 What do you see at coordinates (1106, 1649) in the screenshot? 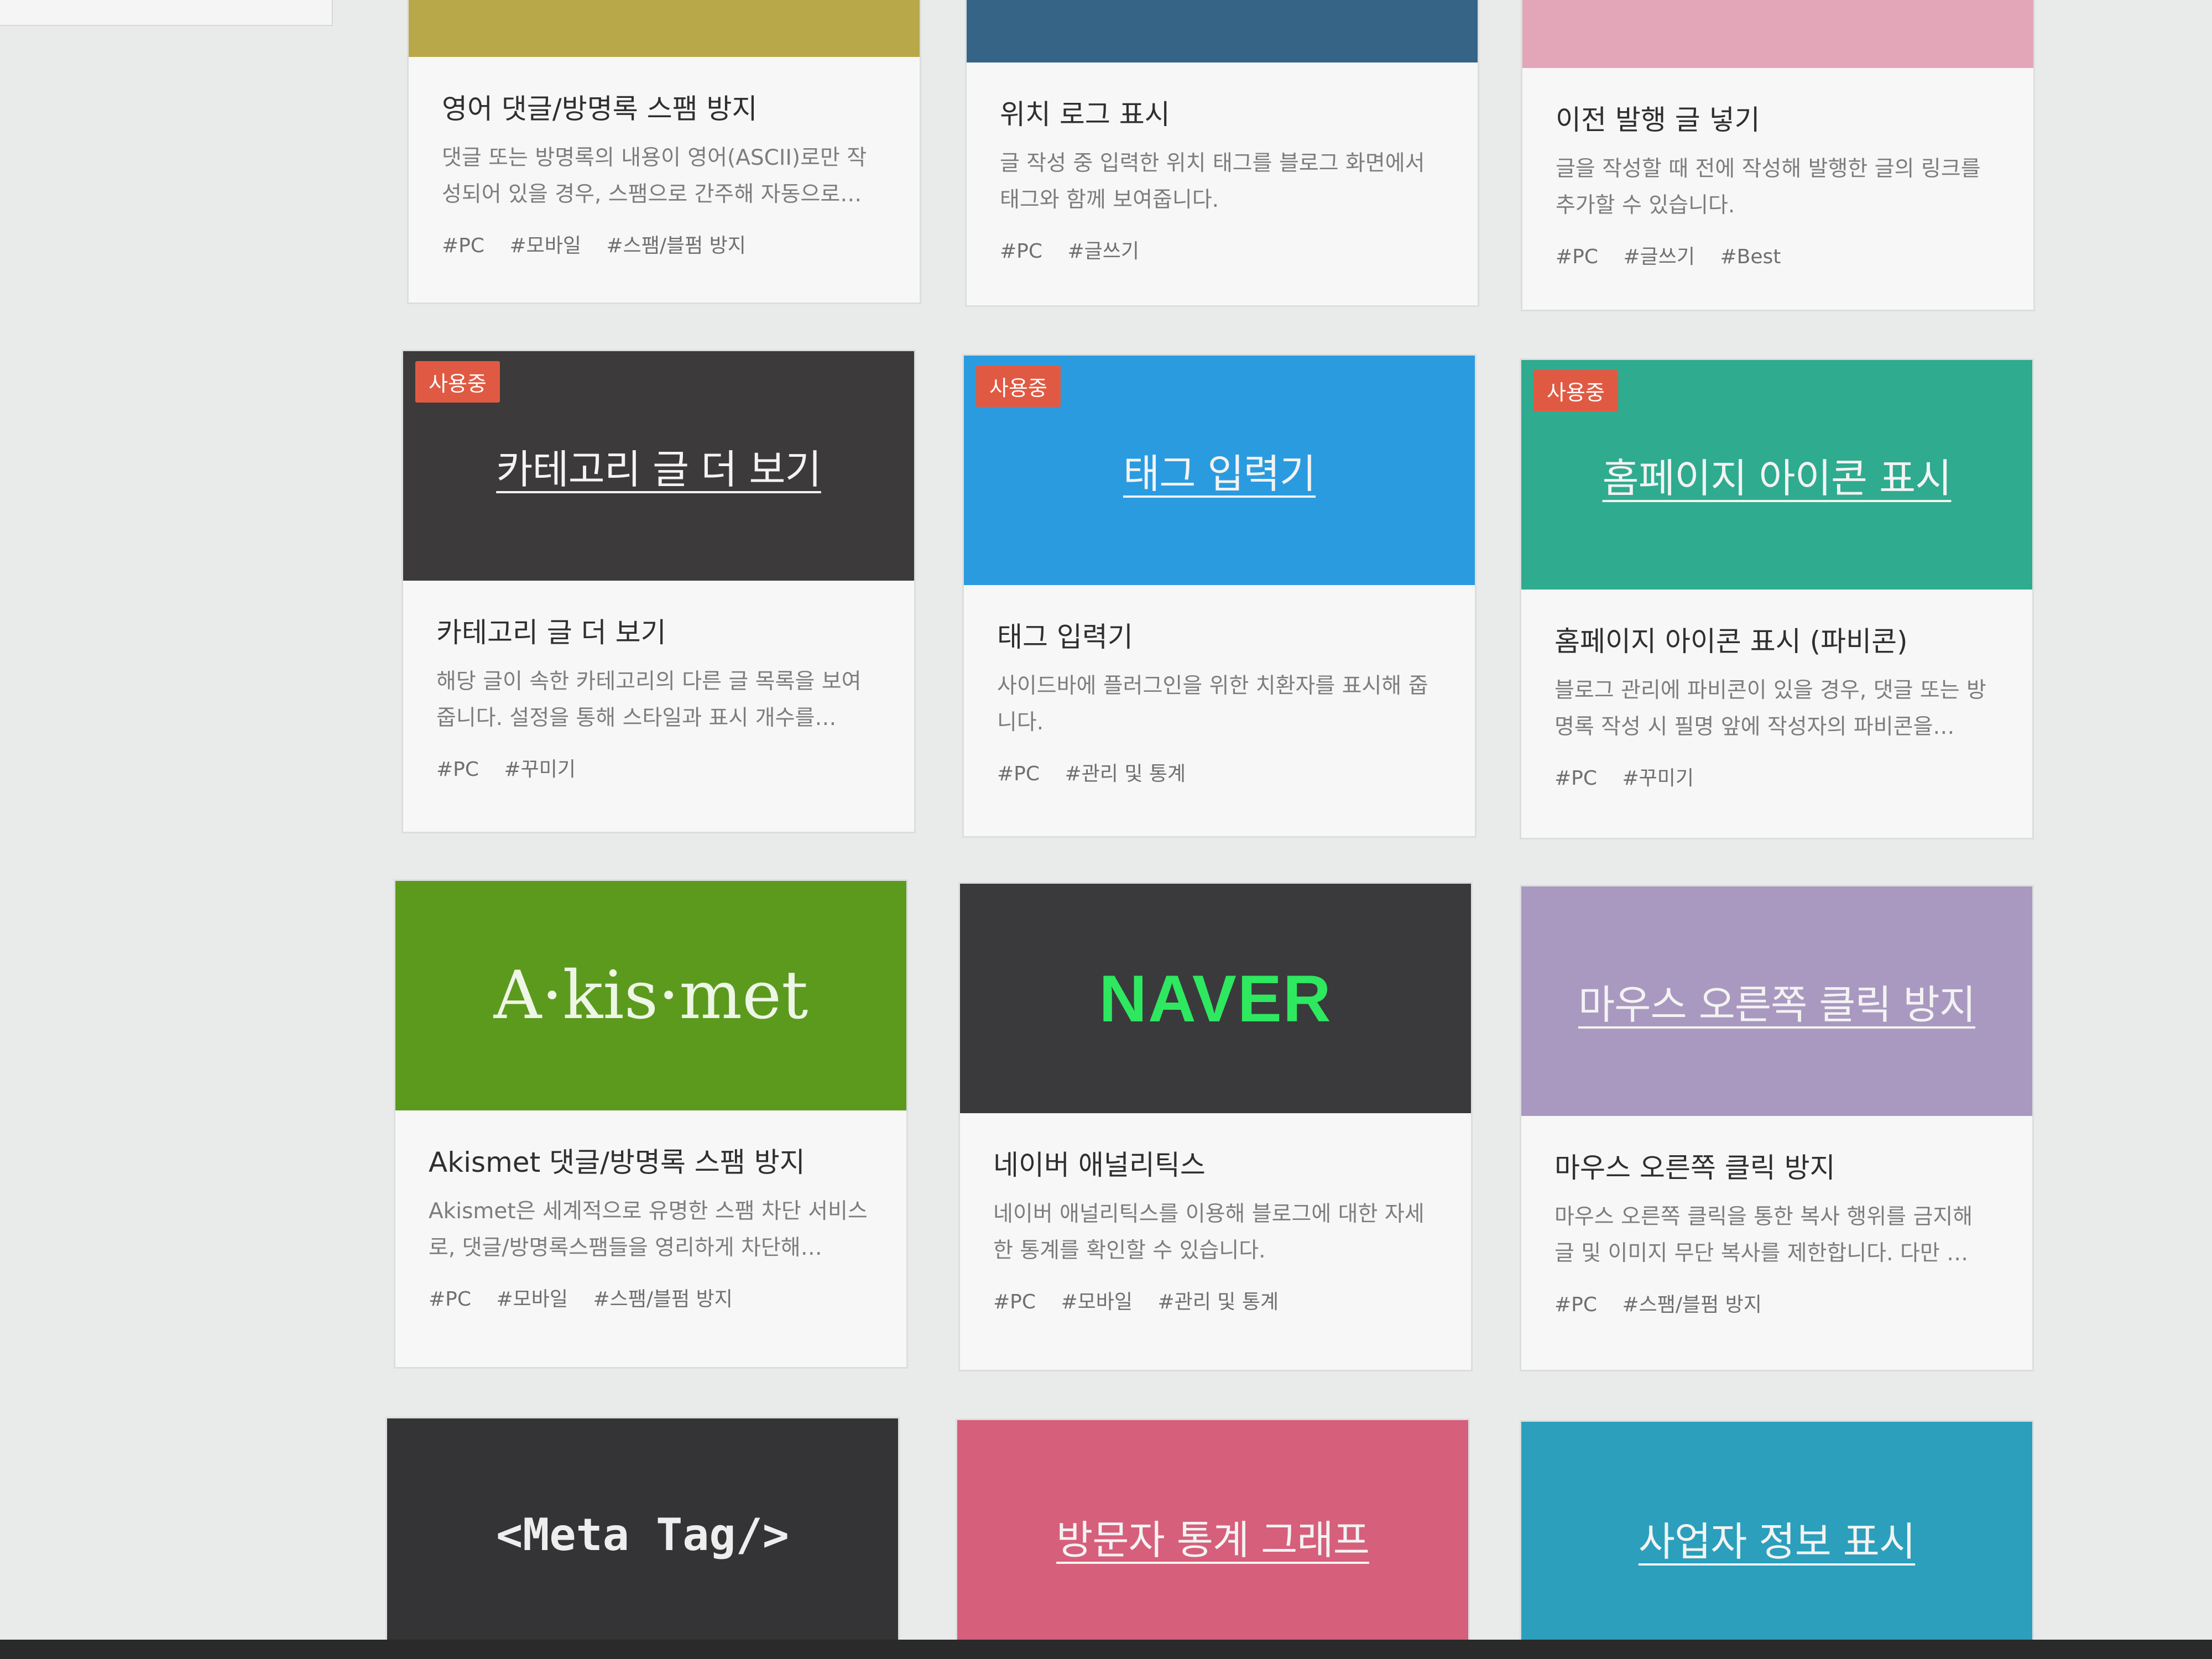
I see `taskbar` at bounding box center [1106, 1649].